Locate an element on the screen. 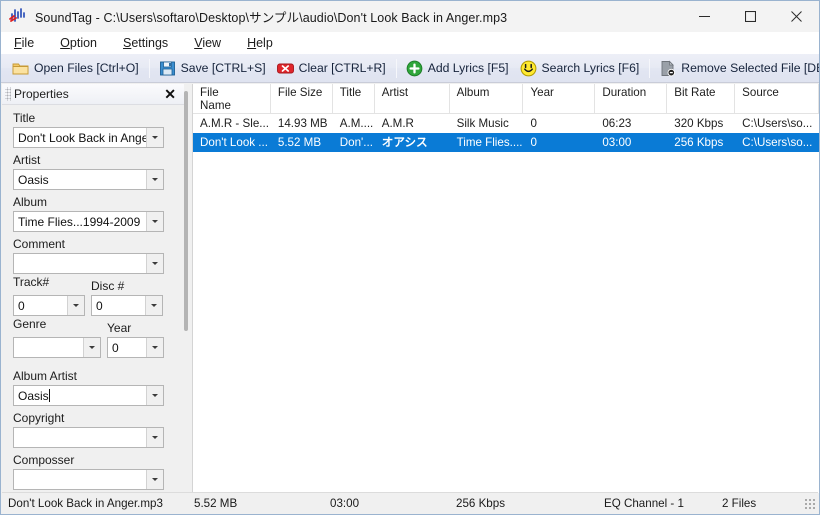  properties-panel-title: Properties is located at coordinates (41, 94).